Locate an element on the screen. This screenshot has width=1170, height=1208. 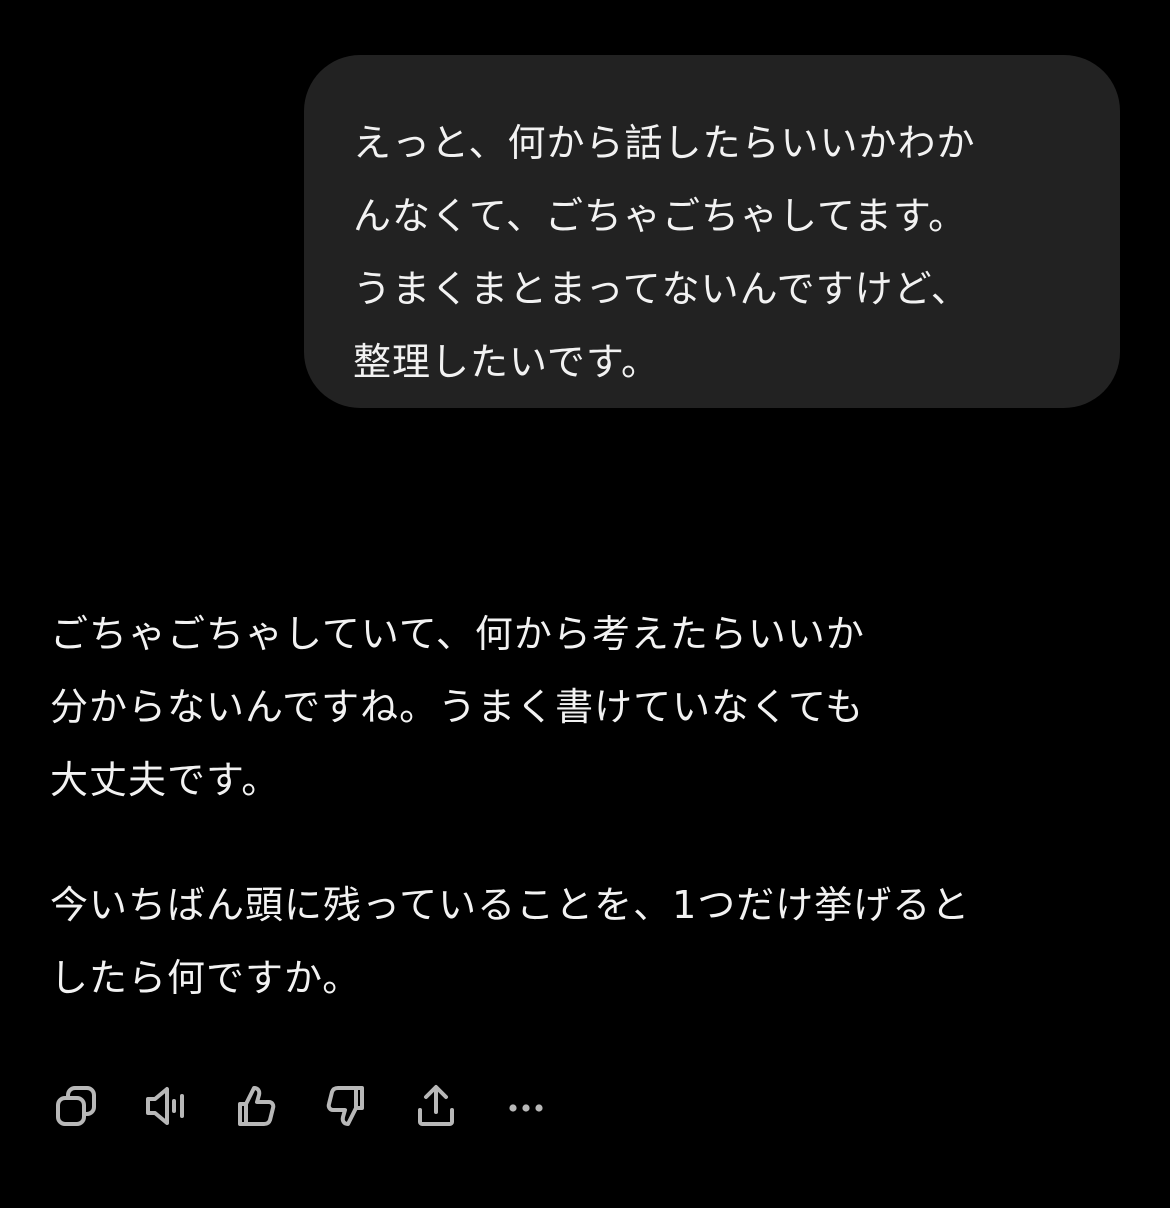
user-message-line: えっと、何から話したらいいかわか is located at coordinates (664, 143).